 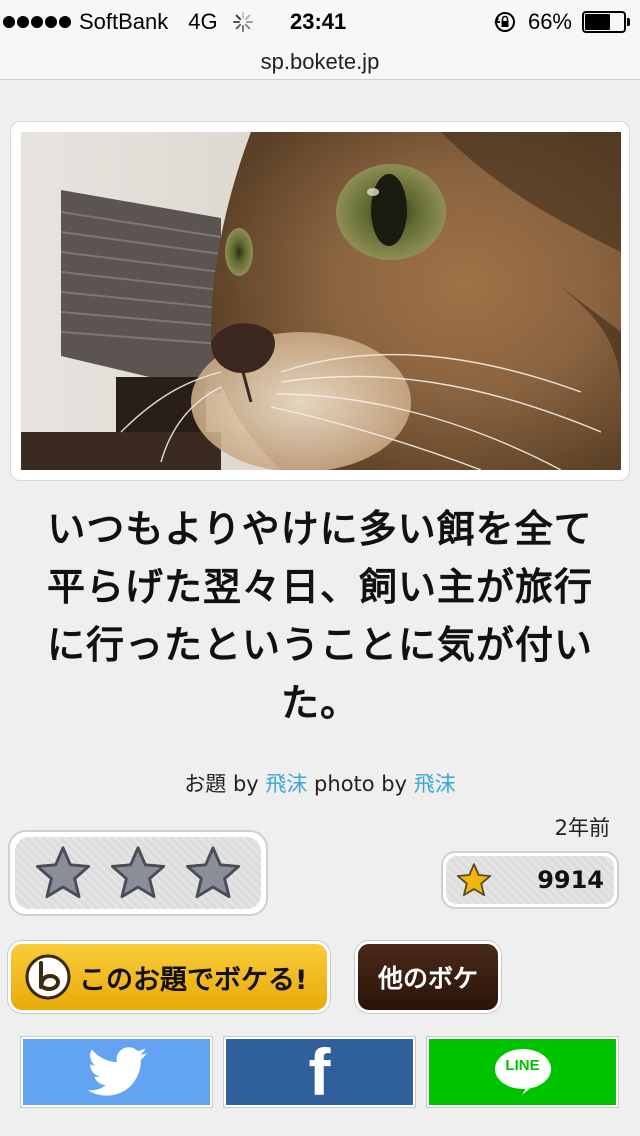 I want to click on line-logo-icon: LINE, so click(x=523, y=1072).